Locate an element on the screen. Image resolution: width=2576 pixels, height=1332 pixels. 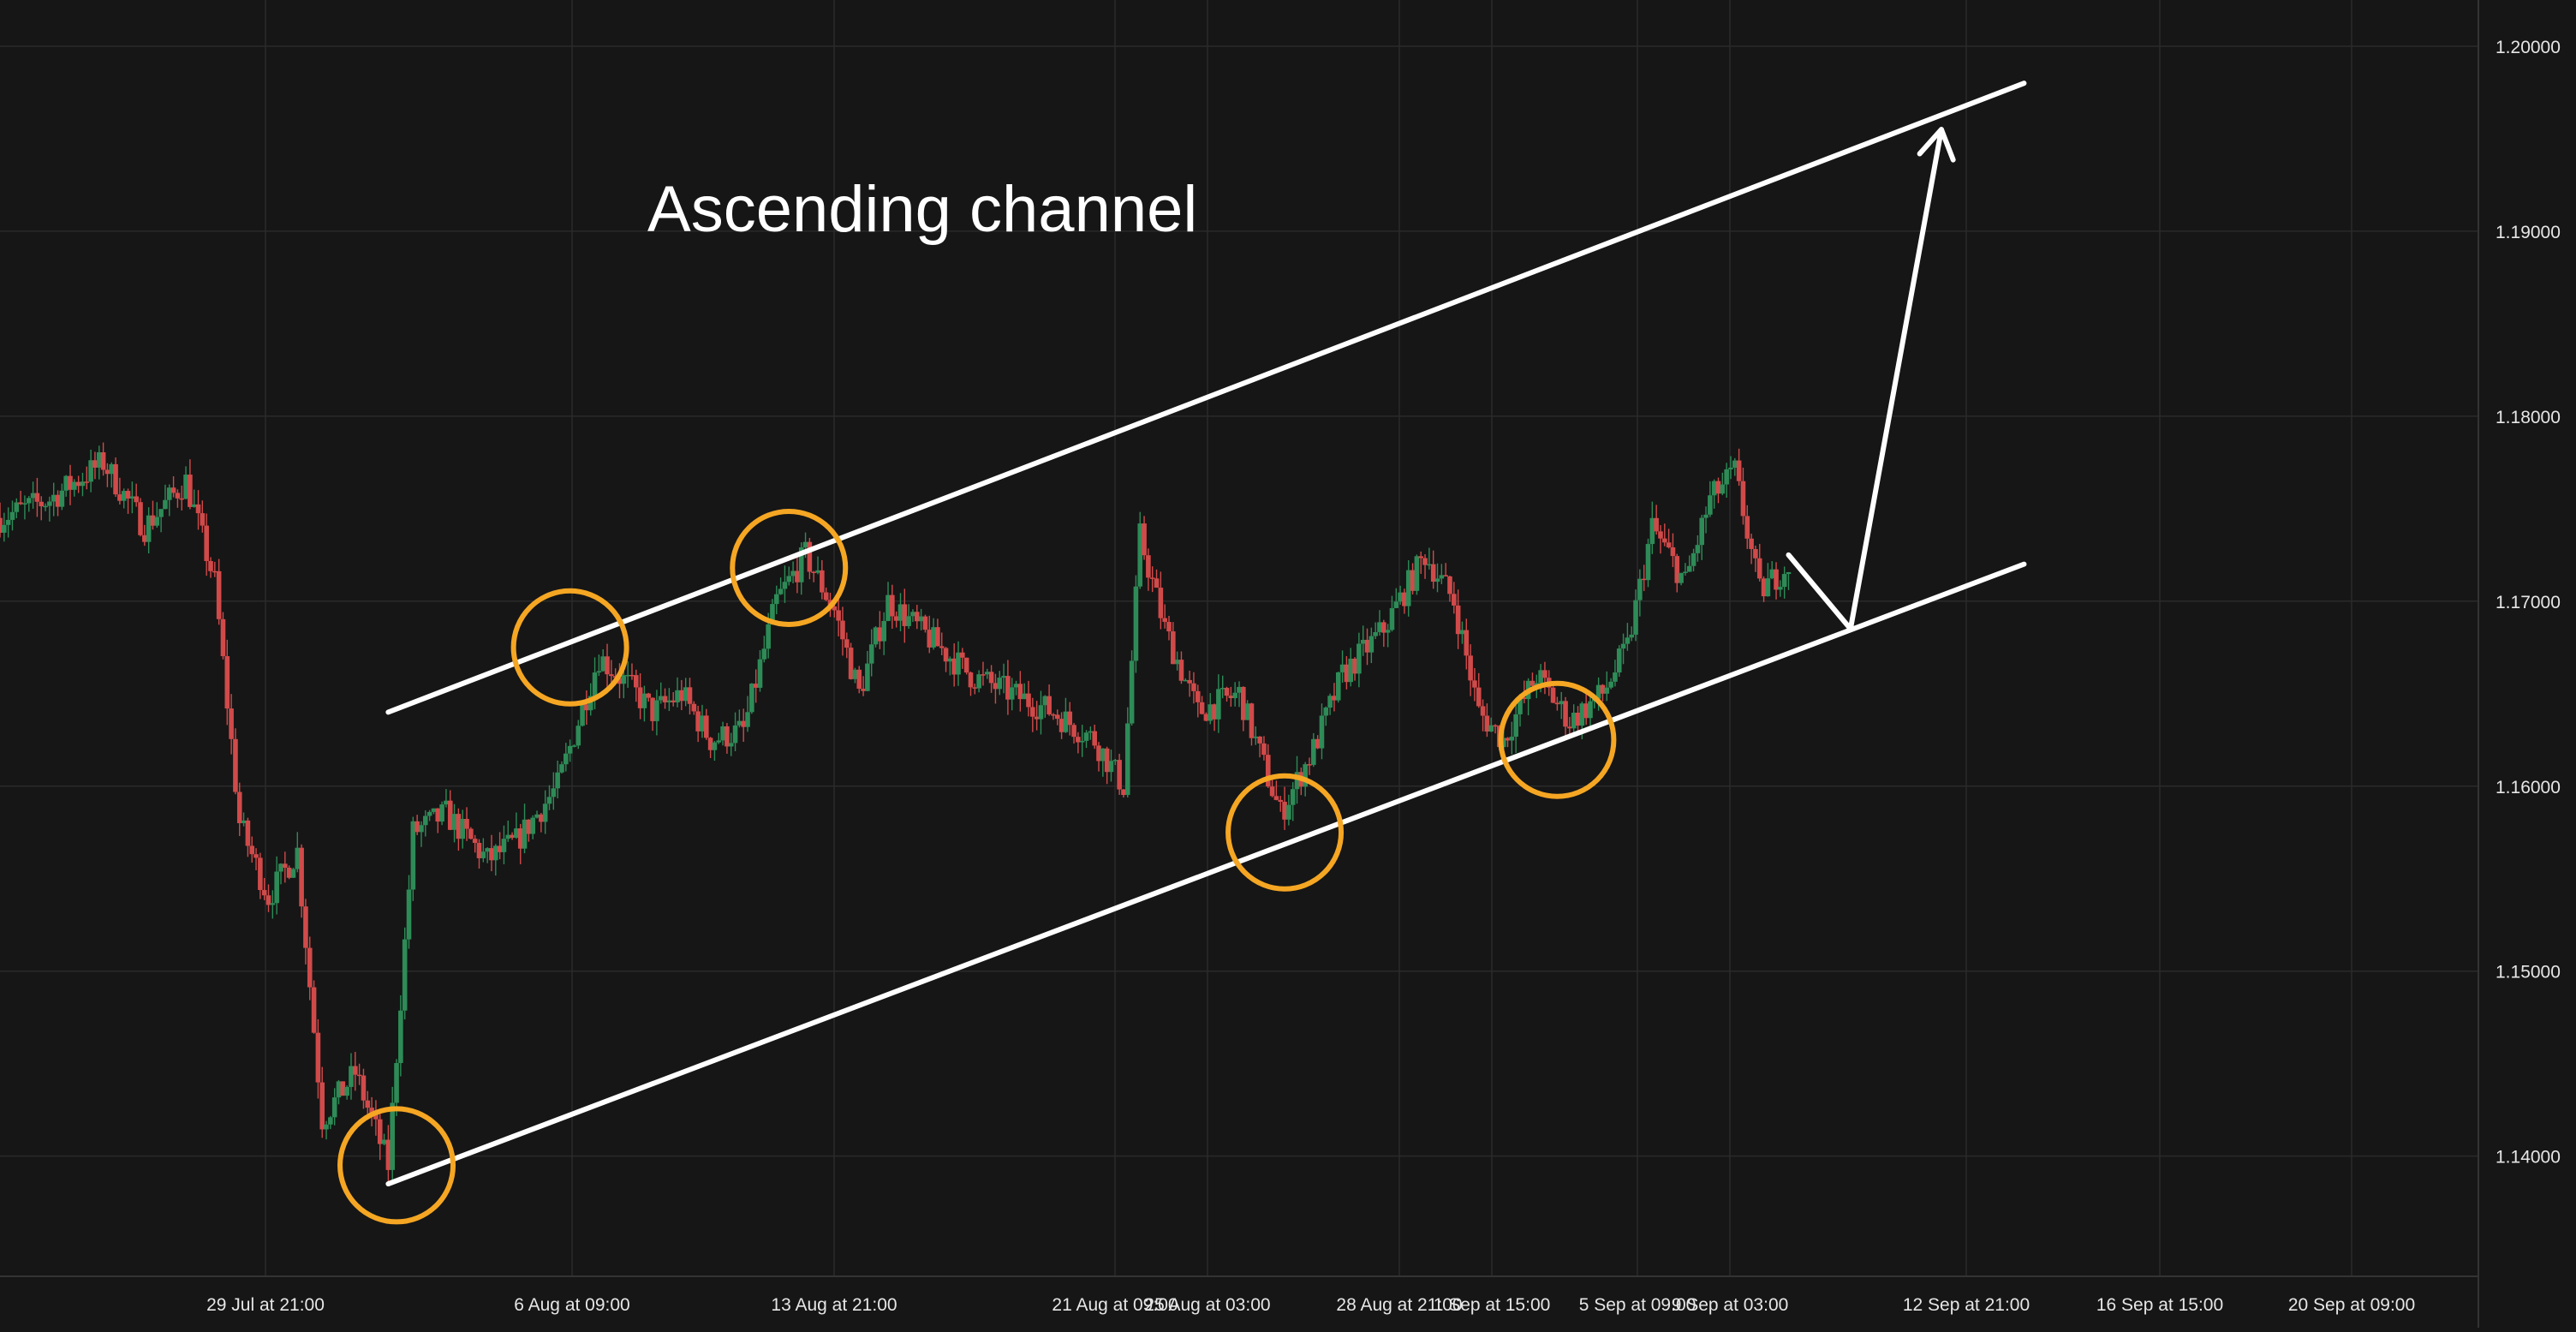
time-tick-label: 6 Aug at 09:00 is located at coordinates (571, 1305).